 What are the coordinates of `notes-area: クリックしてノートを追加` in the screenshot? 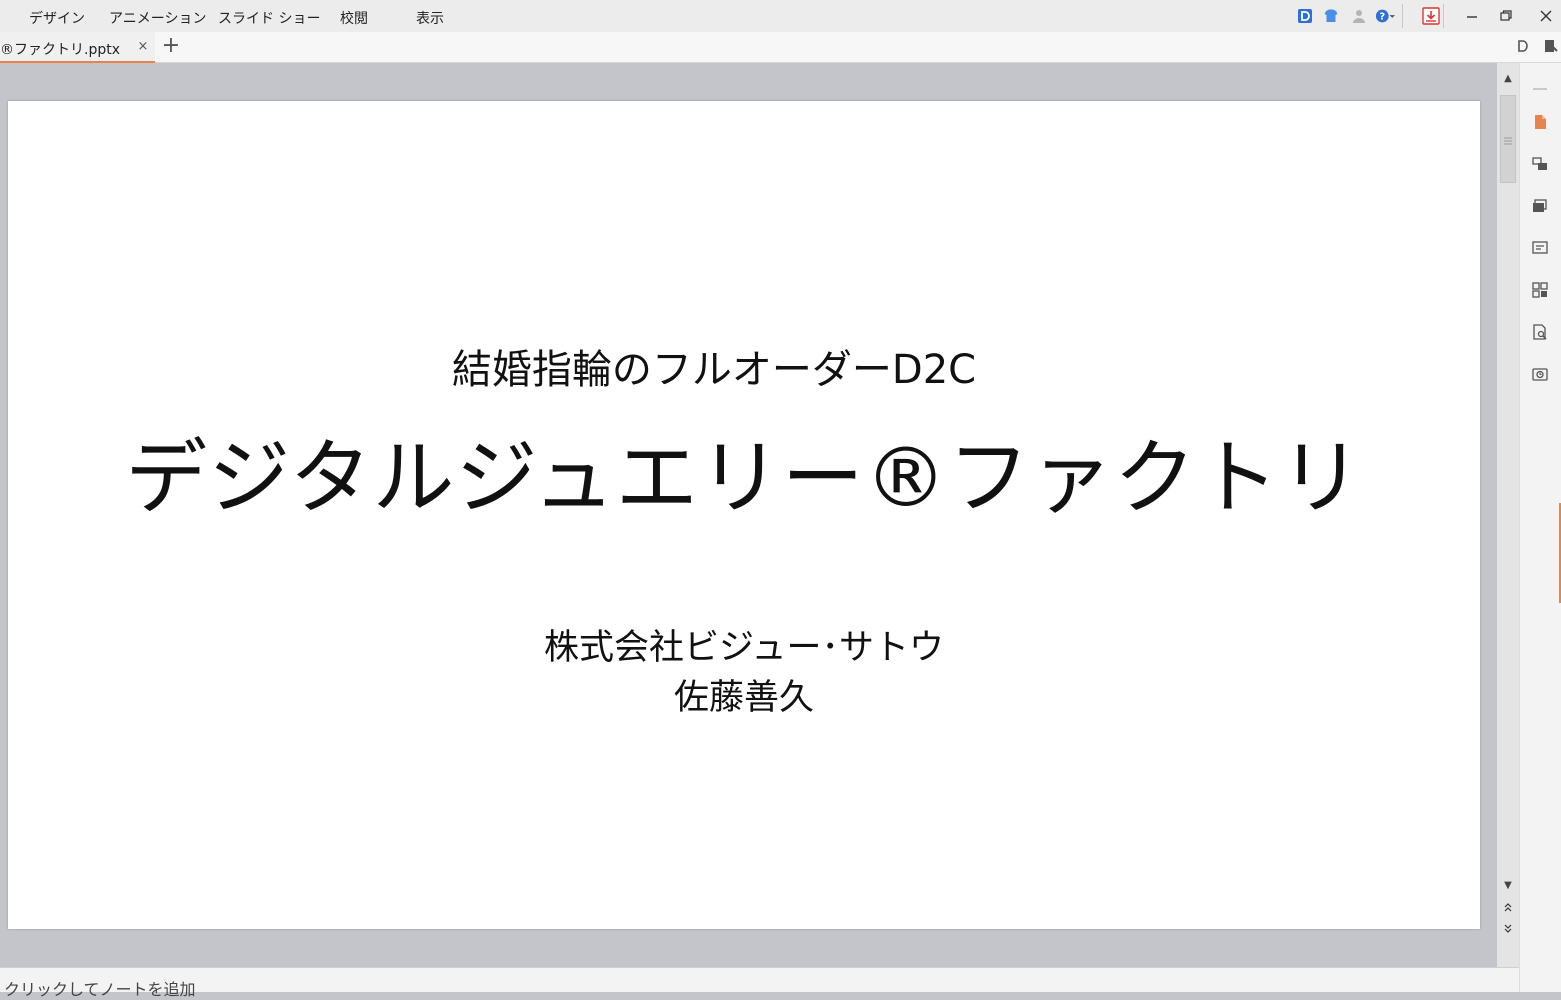 It's located at (759, 983).